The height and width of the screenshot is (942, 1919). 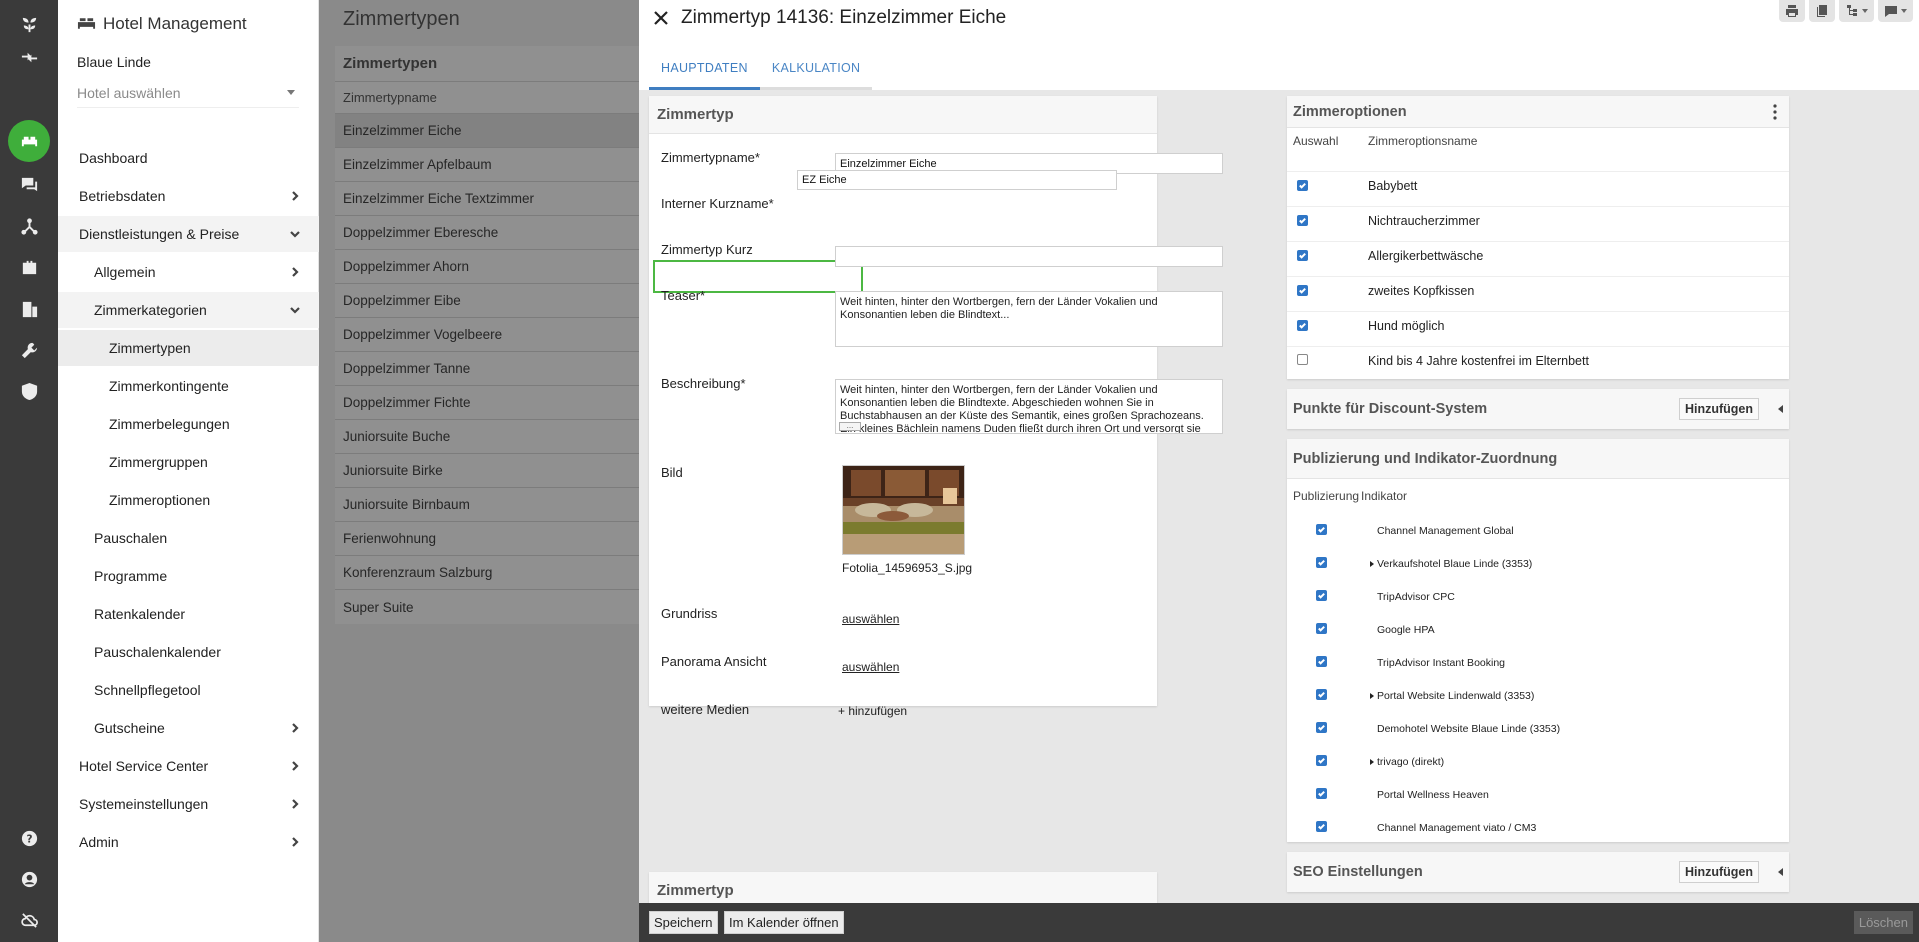 What do you see at coordinates (29, 267) in the screenshot?
I see `briefcase-icon` at bounding box center [29, 267].